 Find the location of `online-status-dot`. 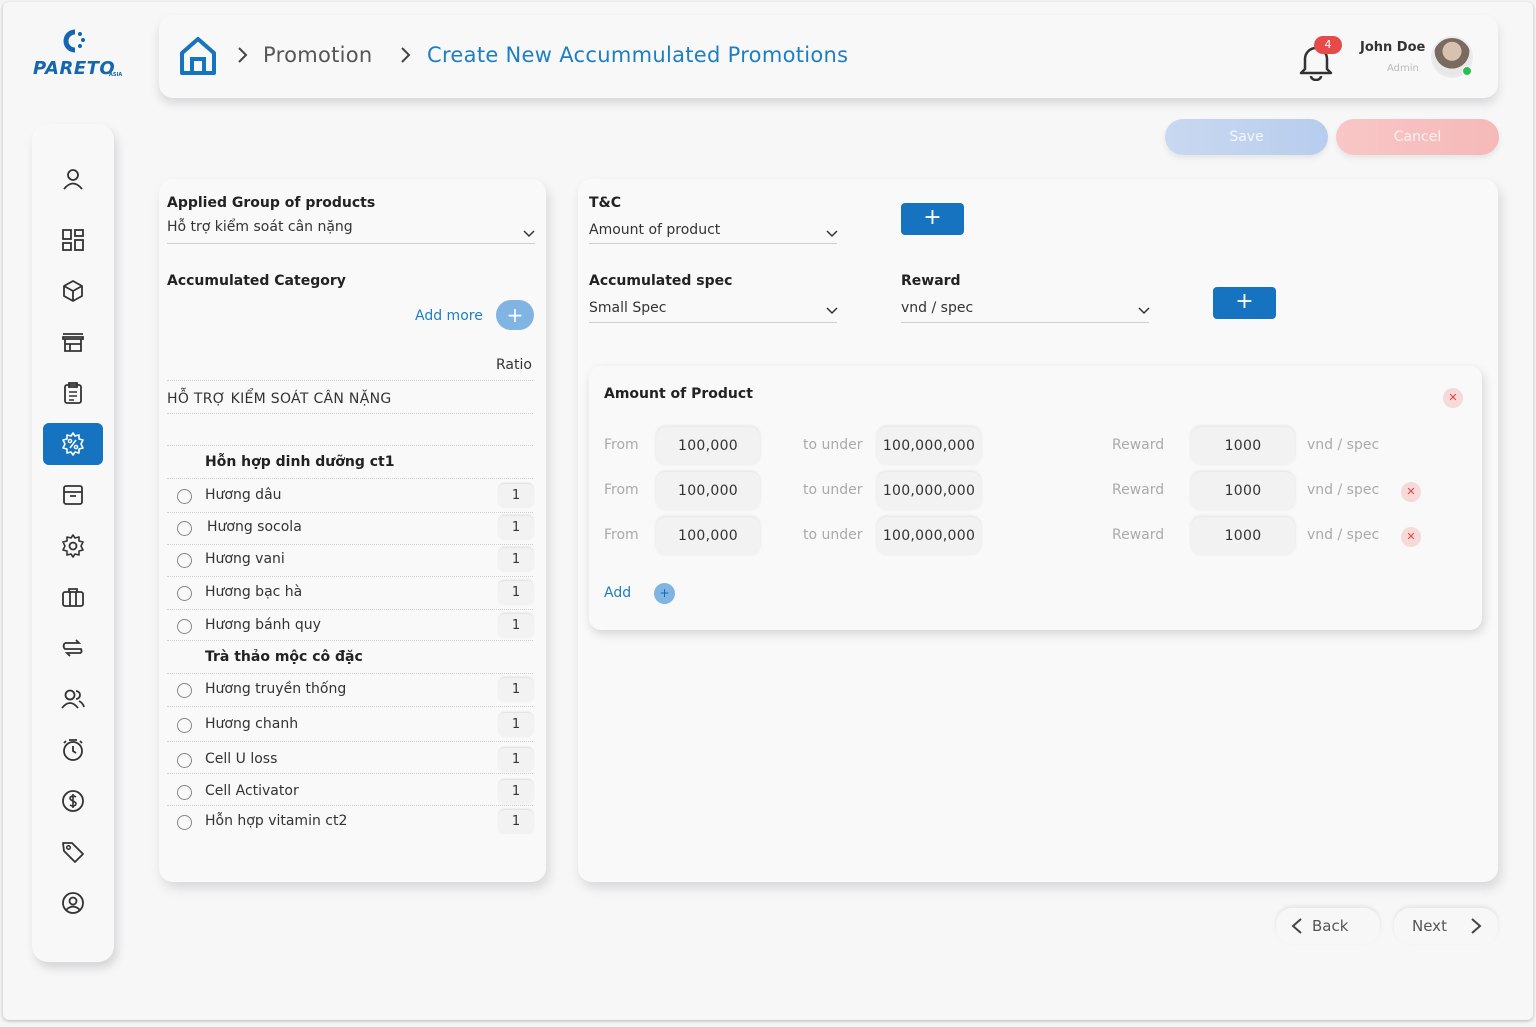

online-status-dot is located at coordinates (1467, 71).